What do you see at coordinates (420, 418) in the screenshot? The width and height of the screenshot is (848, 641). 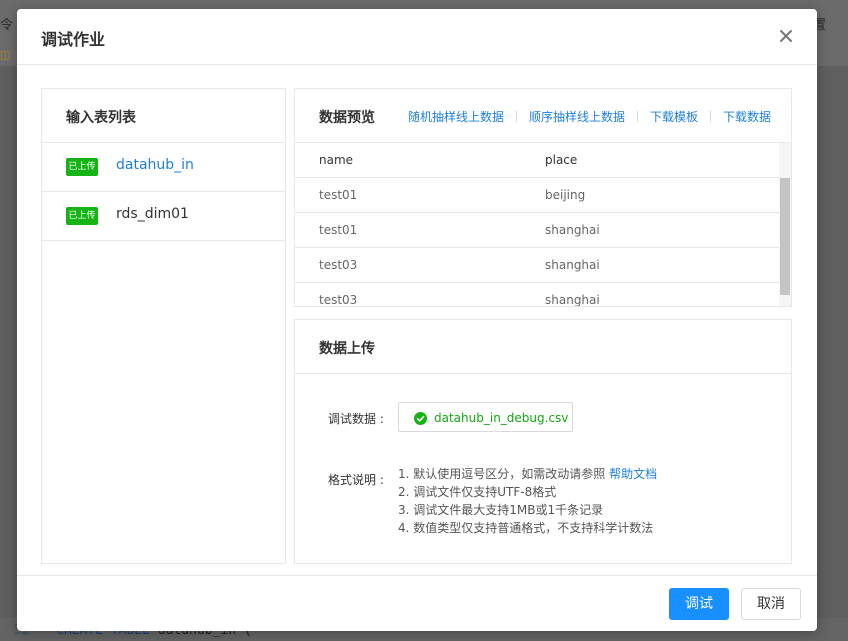 I see `check-circle-icon` at bounding box center [420, 418].